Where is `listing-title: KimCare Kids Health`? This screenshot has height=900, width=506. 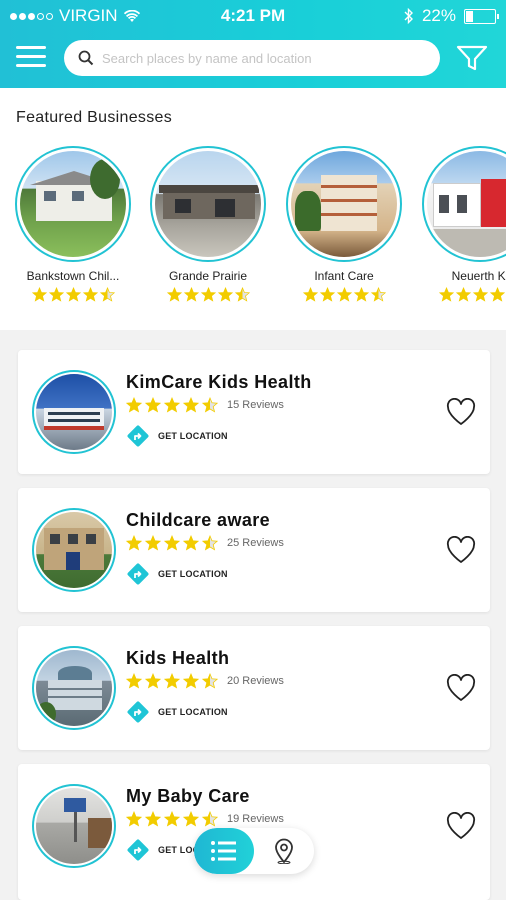 listing-title: KimCare Kids Health is located at coordinates (219, 382).